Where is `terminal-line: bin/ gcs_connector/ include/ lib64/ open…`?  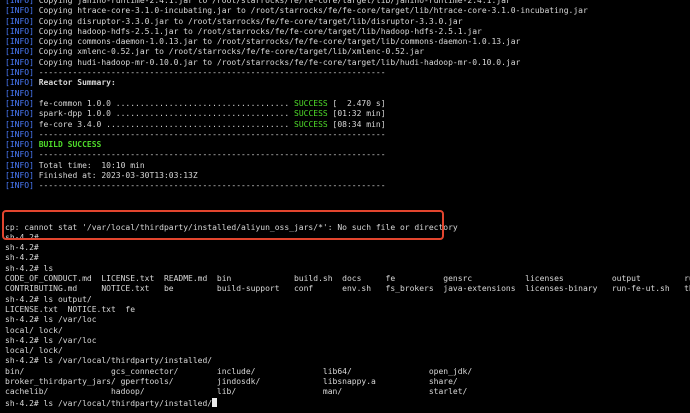
terminal-line: bin/ gcs_connector/ include/ lib64/ open… is located at coordinates (347, 372).